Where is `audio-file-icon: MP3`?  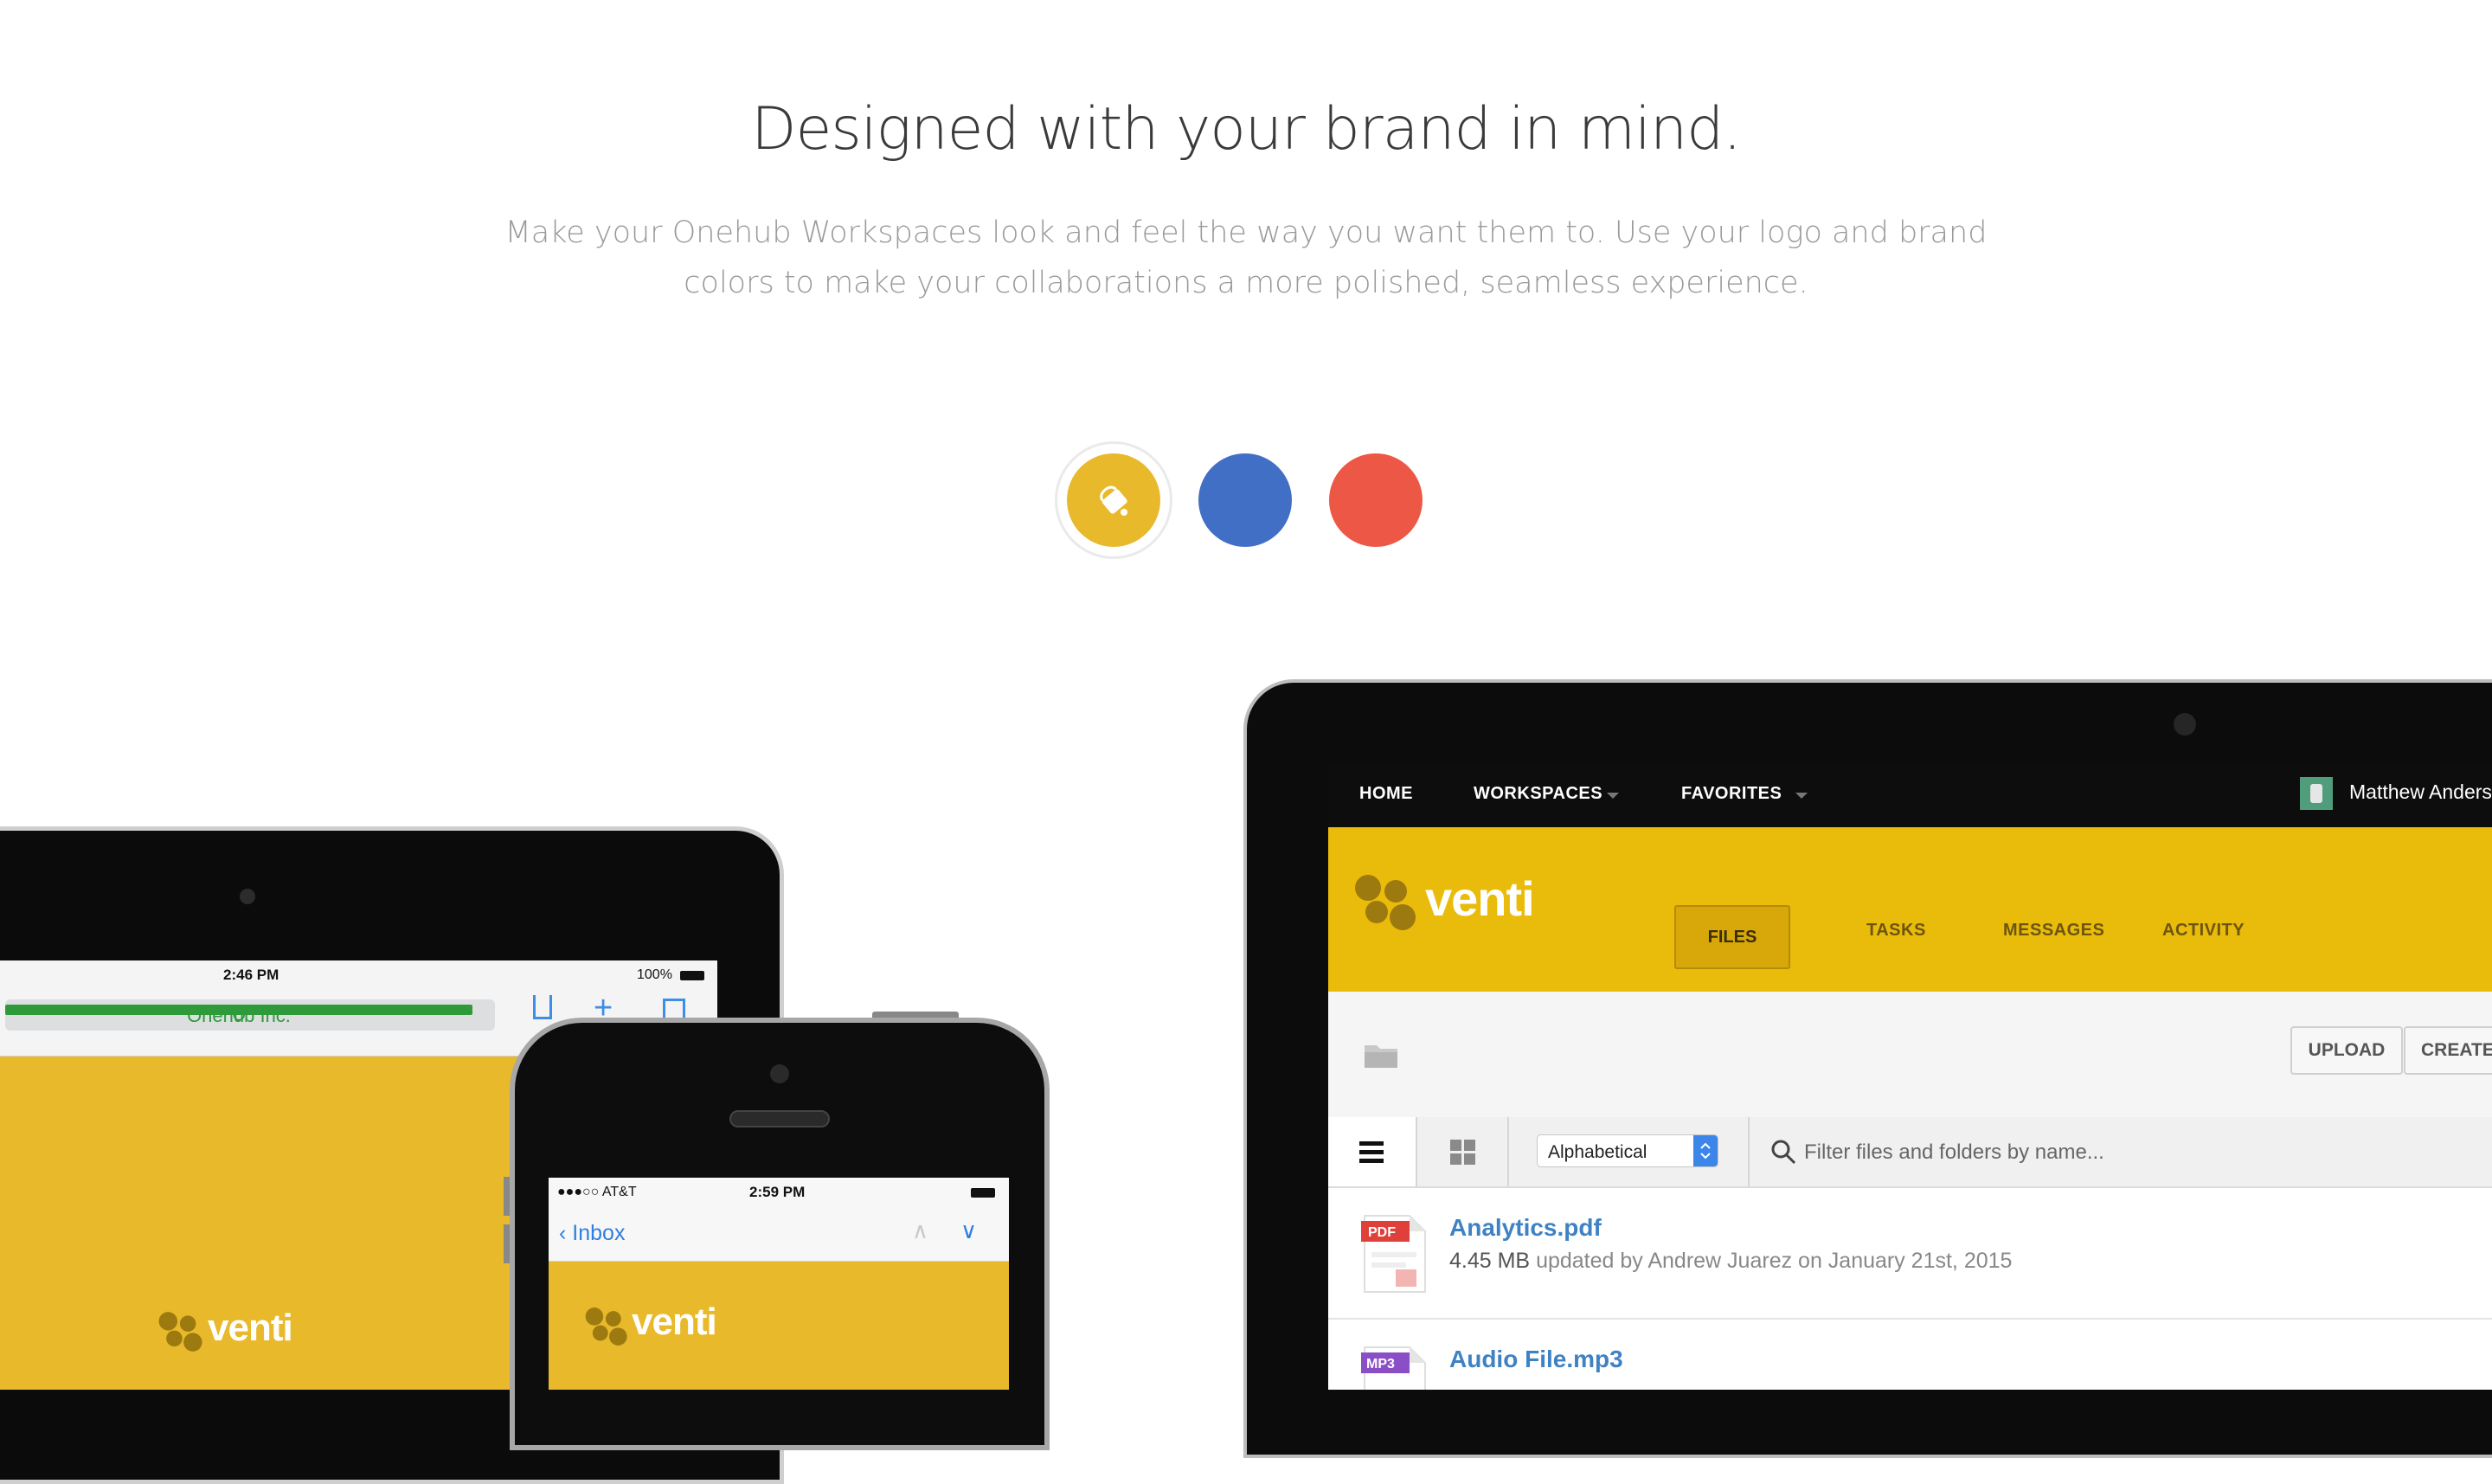
audio-file-icon: MP3 is located at coordinates (1394, 1368).